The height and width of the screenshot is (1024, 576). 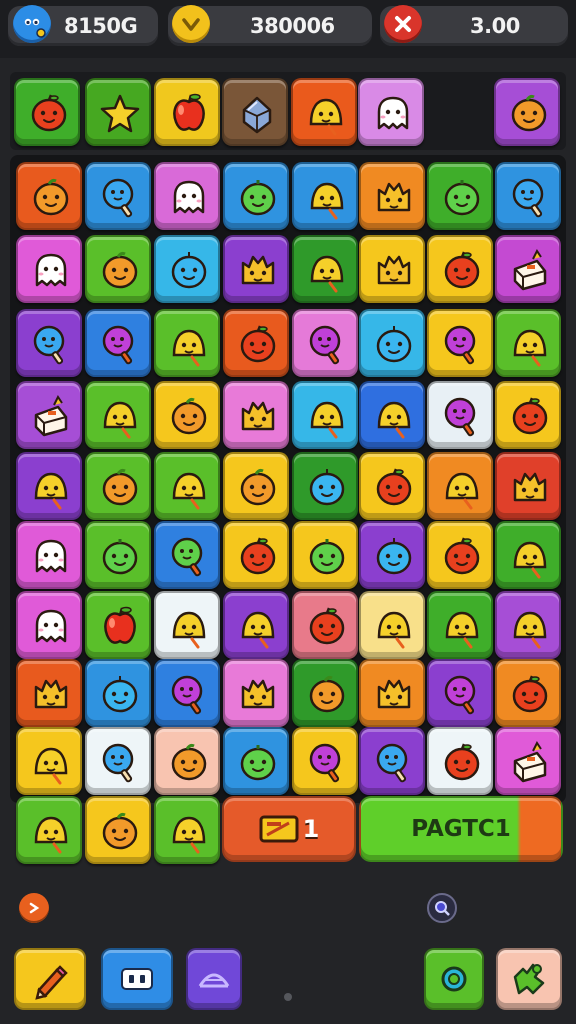 I want to click on orange-arrow-icon, so click(x=34, y=908).